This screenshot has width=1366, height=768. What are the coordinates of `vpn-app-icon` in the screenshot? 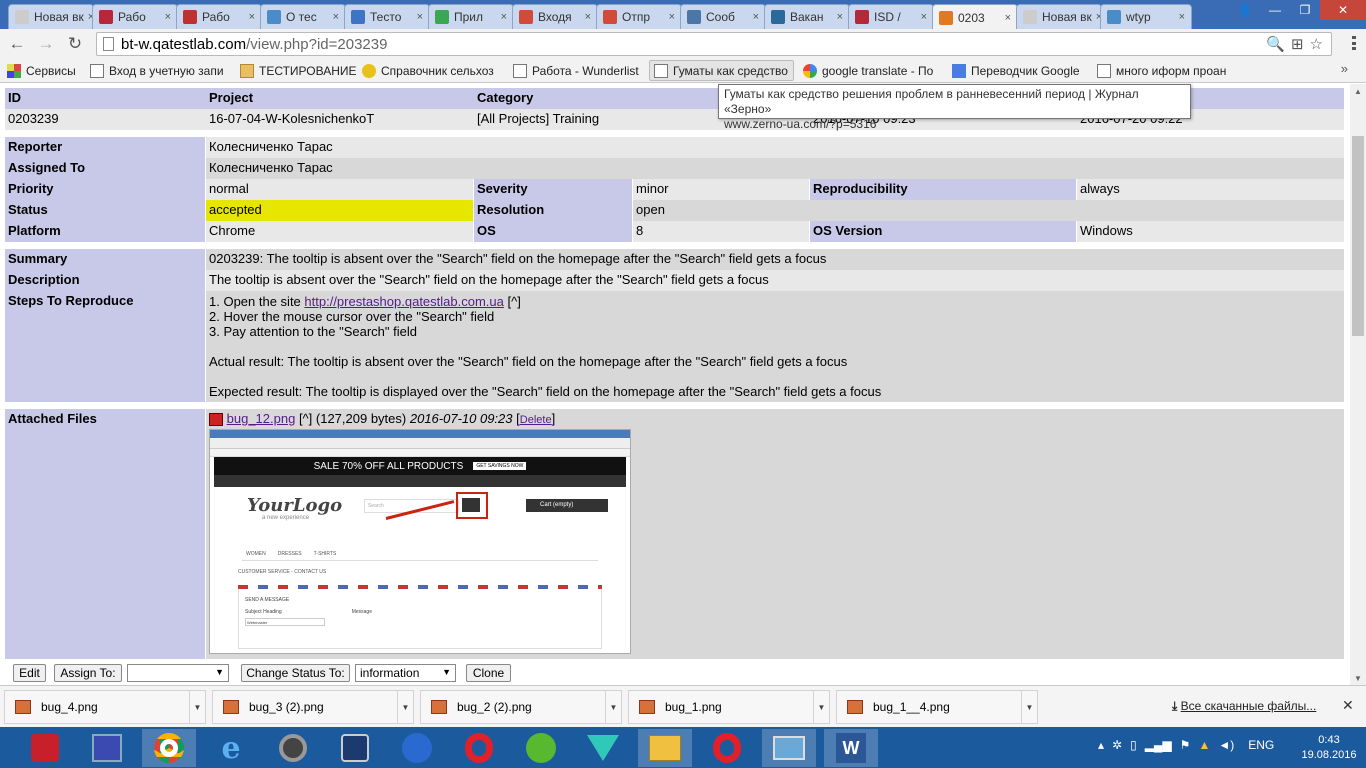 It's located at (603, 748).